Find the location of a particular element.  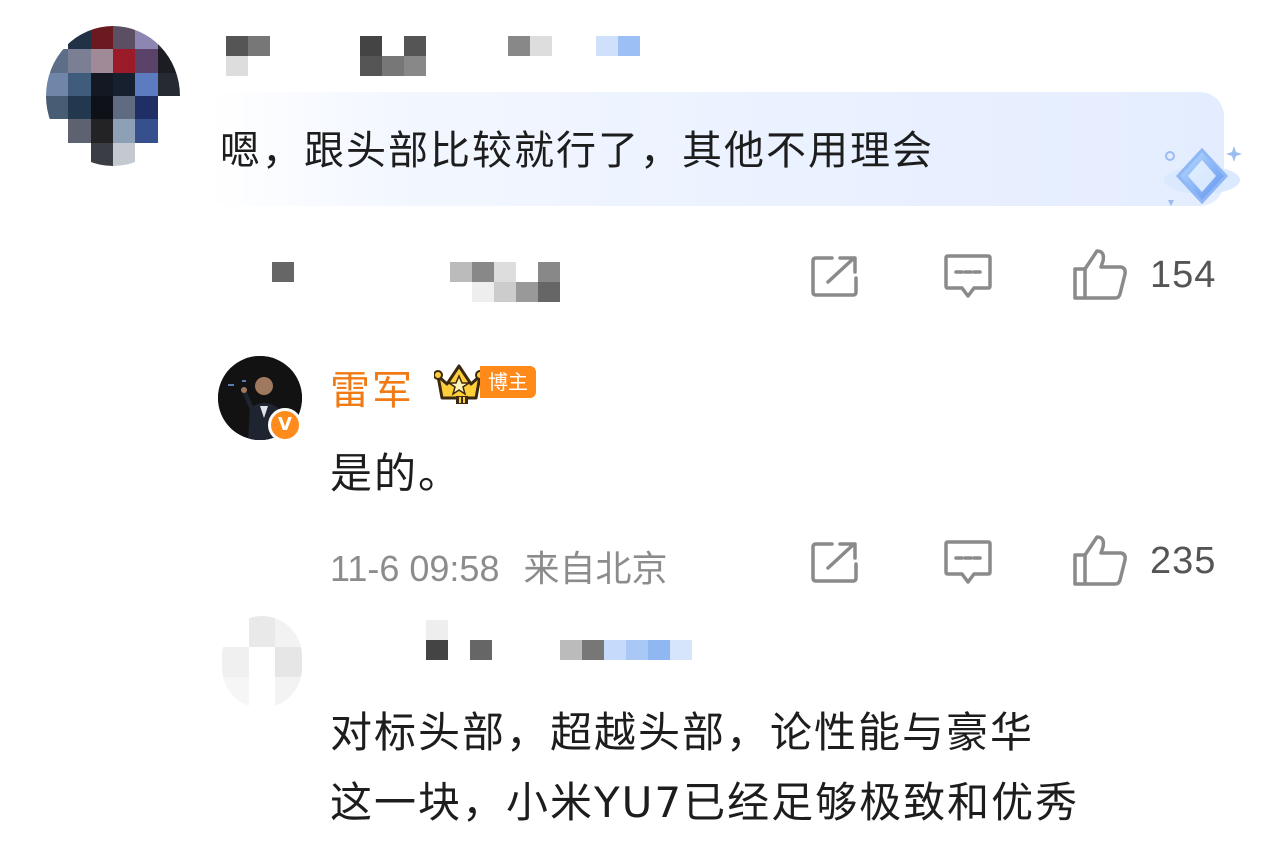

diamond-badge-icon is located at coordinates (1203, 176).